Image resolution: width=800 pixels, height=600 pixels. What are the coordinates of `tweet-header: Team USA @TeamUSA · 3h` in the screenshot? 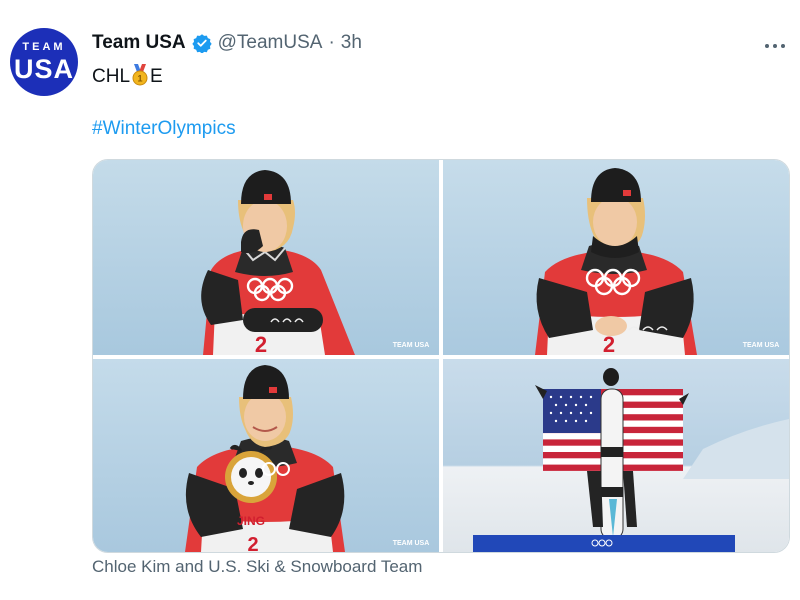 It's located at (227, 43).